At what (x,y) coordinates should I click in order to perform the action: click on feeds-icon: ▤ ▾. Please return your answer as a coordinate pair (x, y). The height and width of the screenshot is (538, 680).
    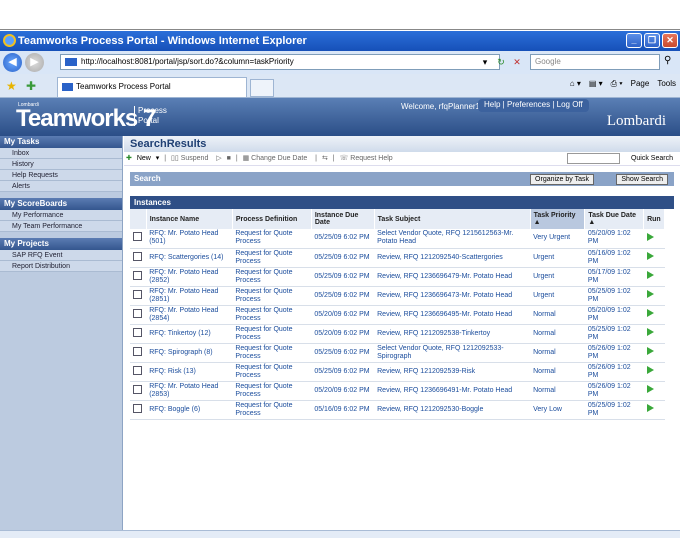
    Looking at the image, I should click on (596, 84).